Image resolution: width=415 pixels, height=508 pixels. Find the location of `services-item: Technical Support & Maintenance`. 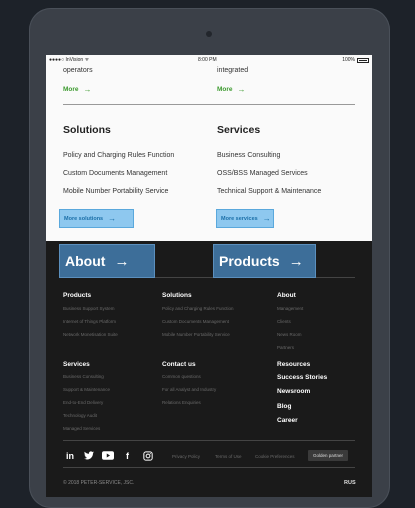

services-item: Technical Support & Maintenance is located at coordinates (269, 191).